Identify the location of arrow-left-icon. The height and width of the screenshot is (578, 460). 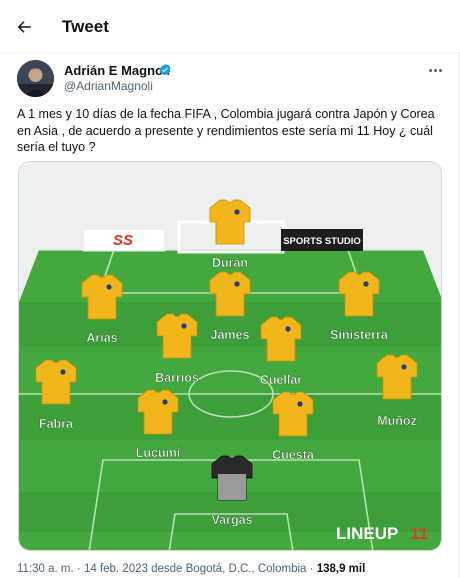
(24, 27).